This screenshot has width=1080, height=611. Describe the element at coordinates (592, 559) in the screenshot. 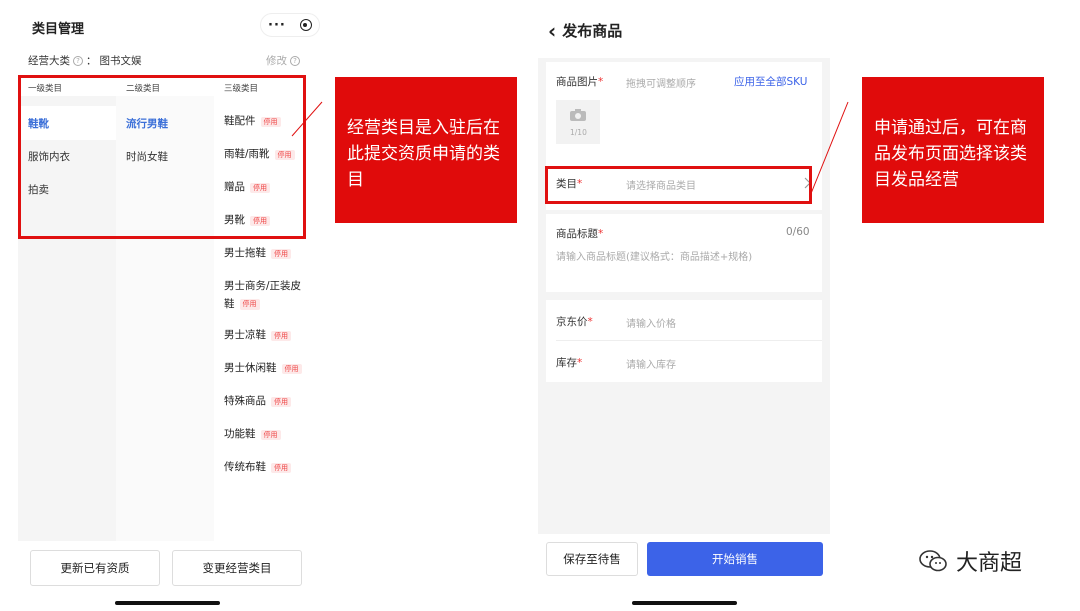

I see `save-to-pending-button: 保存至待售` at that location.